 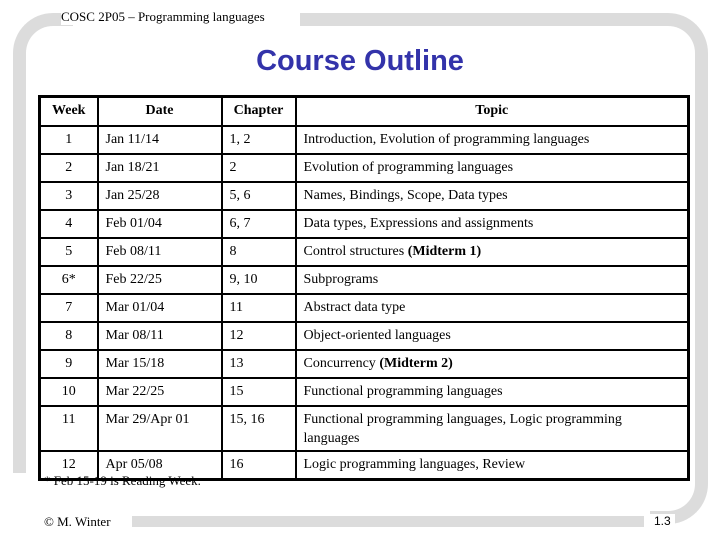 I want to click on date-cell: Jan 11/14, so click(x=159, y=140).